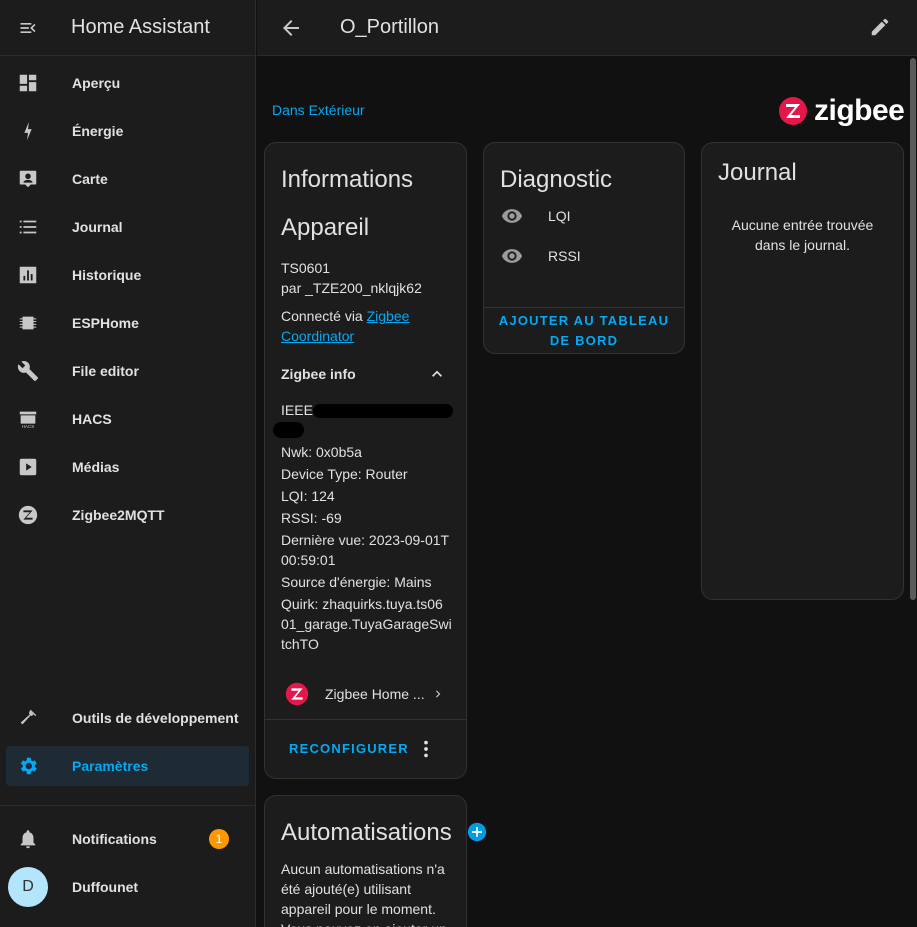 This screenshot has height=927, width=917. Describe the element at coordinates (389, 27) in the screenshot. I see `page-title: O_Portillon` at that location.